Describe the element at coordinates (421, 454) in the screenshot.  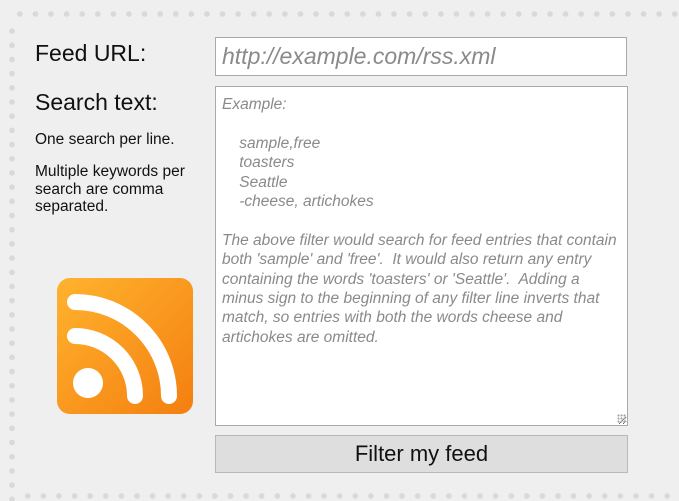
I see `filter-my-feed-button: Filter my feed` at that location.